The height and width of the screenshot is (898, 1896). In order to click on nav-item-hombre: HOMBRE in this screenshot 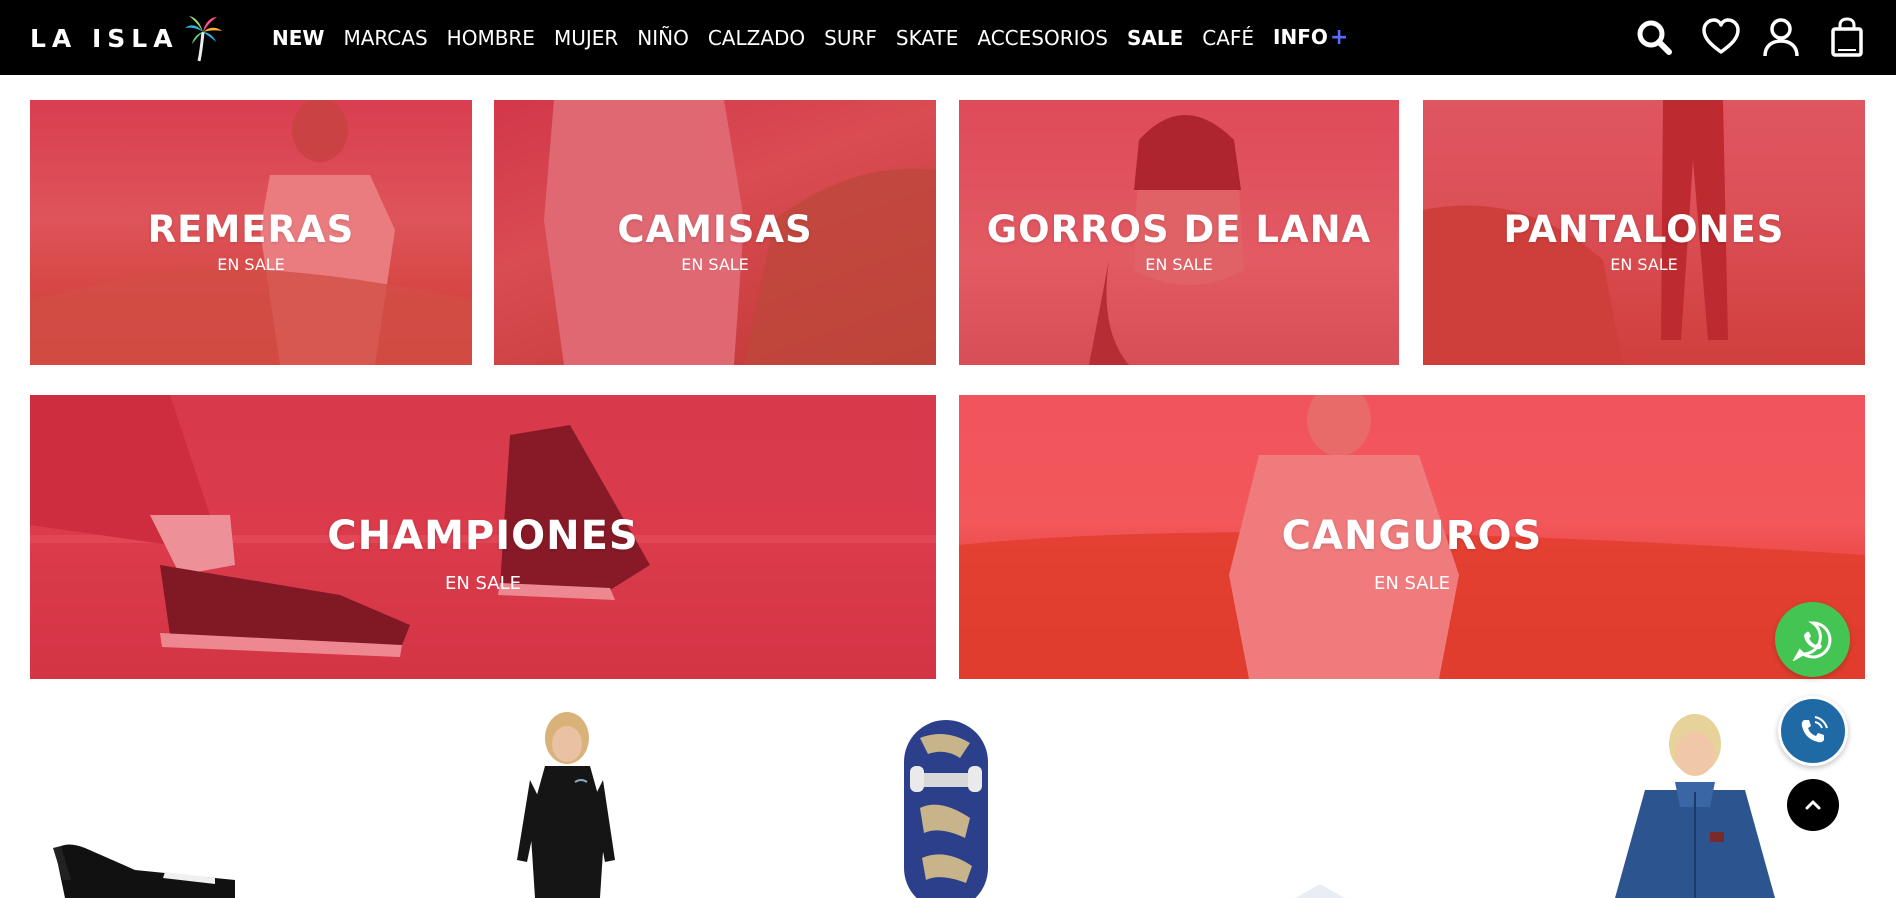, I will do `click(491, 38)`.